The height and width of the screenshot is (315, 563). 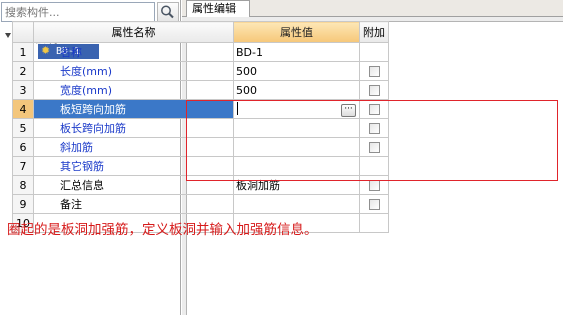 I want to click on grid-corner-header, so click(x=23, y=32).